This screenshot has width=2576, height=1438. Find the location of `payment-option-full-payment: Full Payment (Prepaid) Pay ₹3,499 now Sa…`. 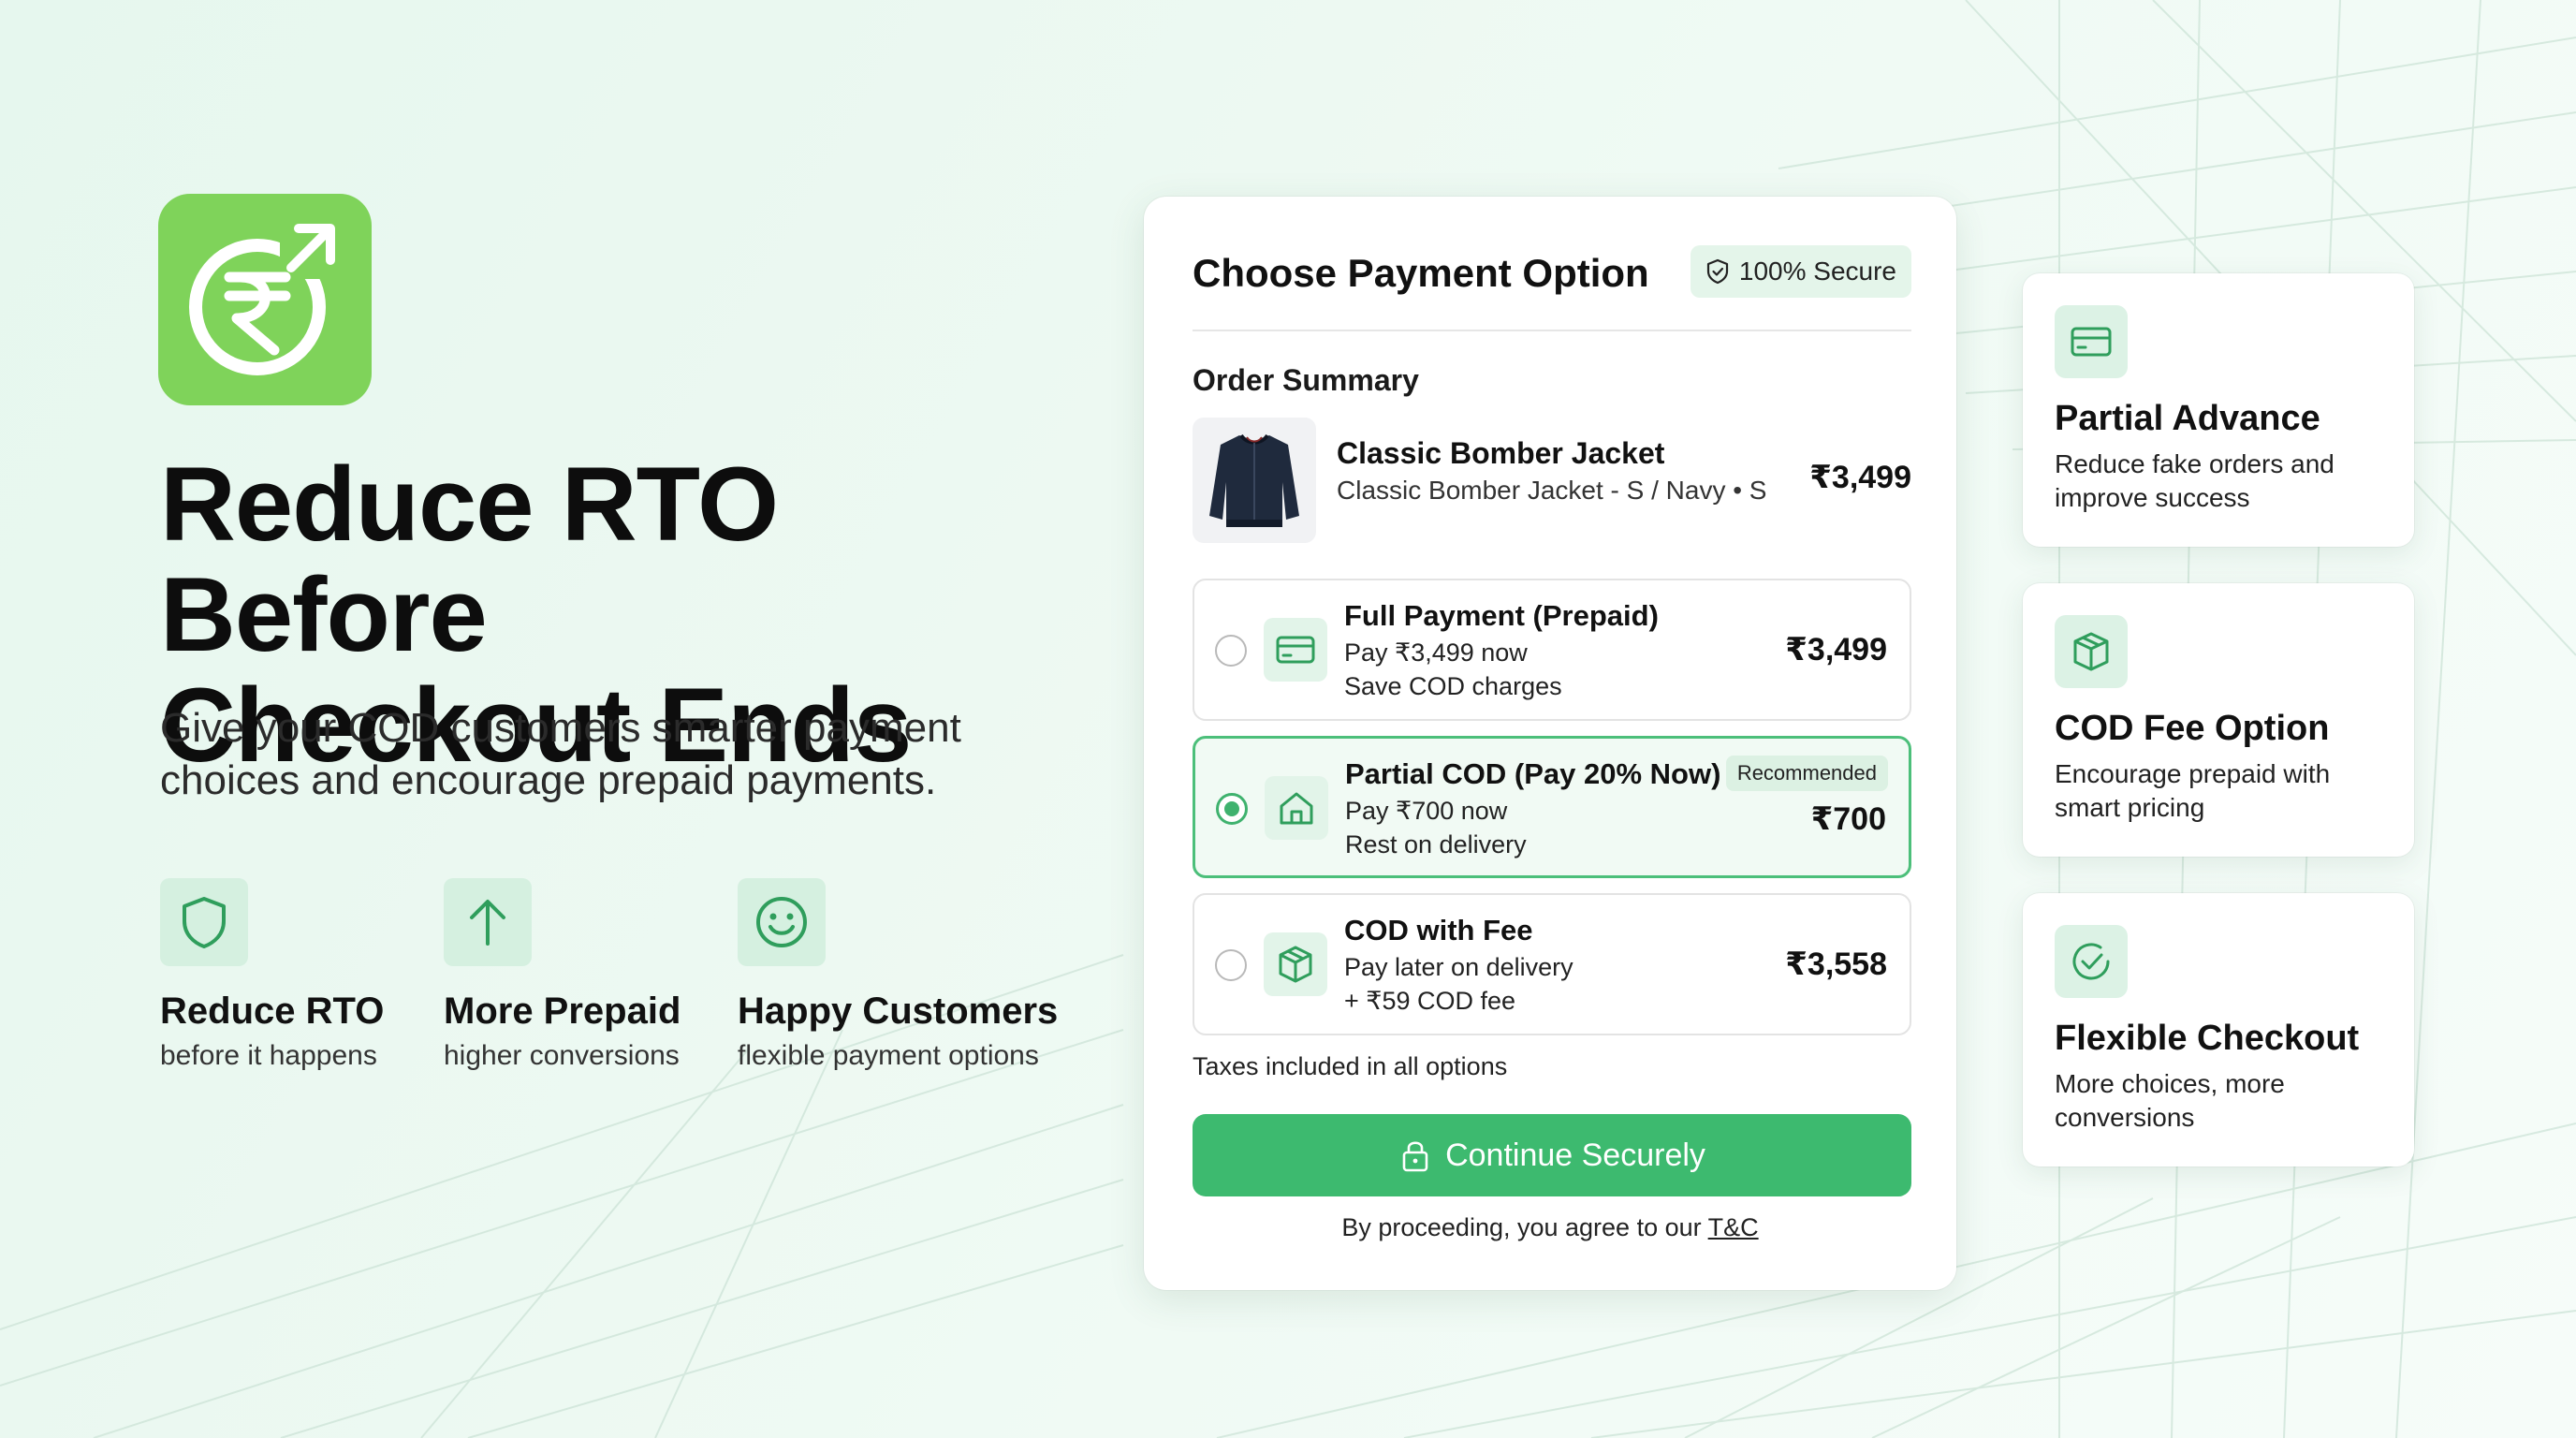

payment-option-full-payment: Full Payment (Prepaid) Pay ₹3,499 now Sa… is located at coordinates (1552, 650).